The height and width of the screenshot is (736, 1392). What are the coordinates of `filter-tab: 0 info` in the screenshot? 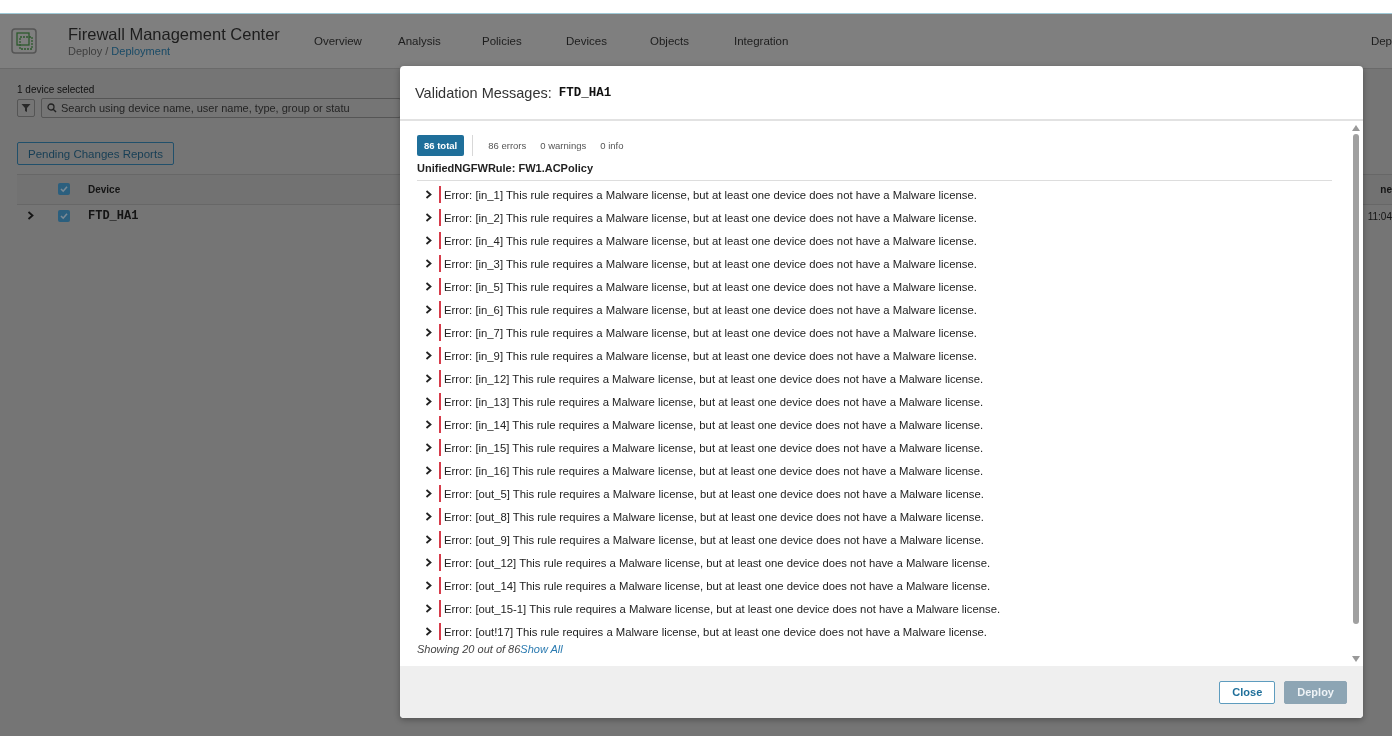 It's located at (612, 145).